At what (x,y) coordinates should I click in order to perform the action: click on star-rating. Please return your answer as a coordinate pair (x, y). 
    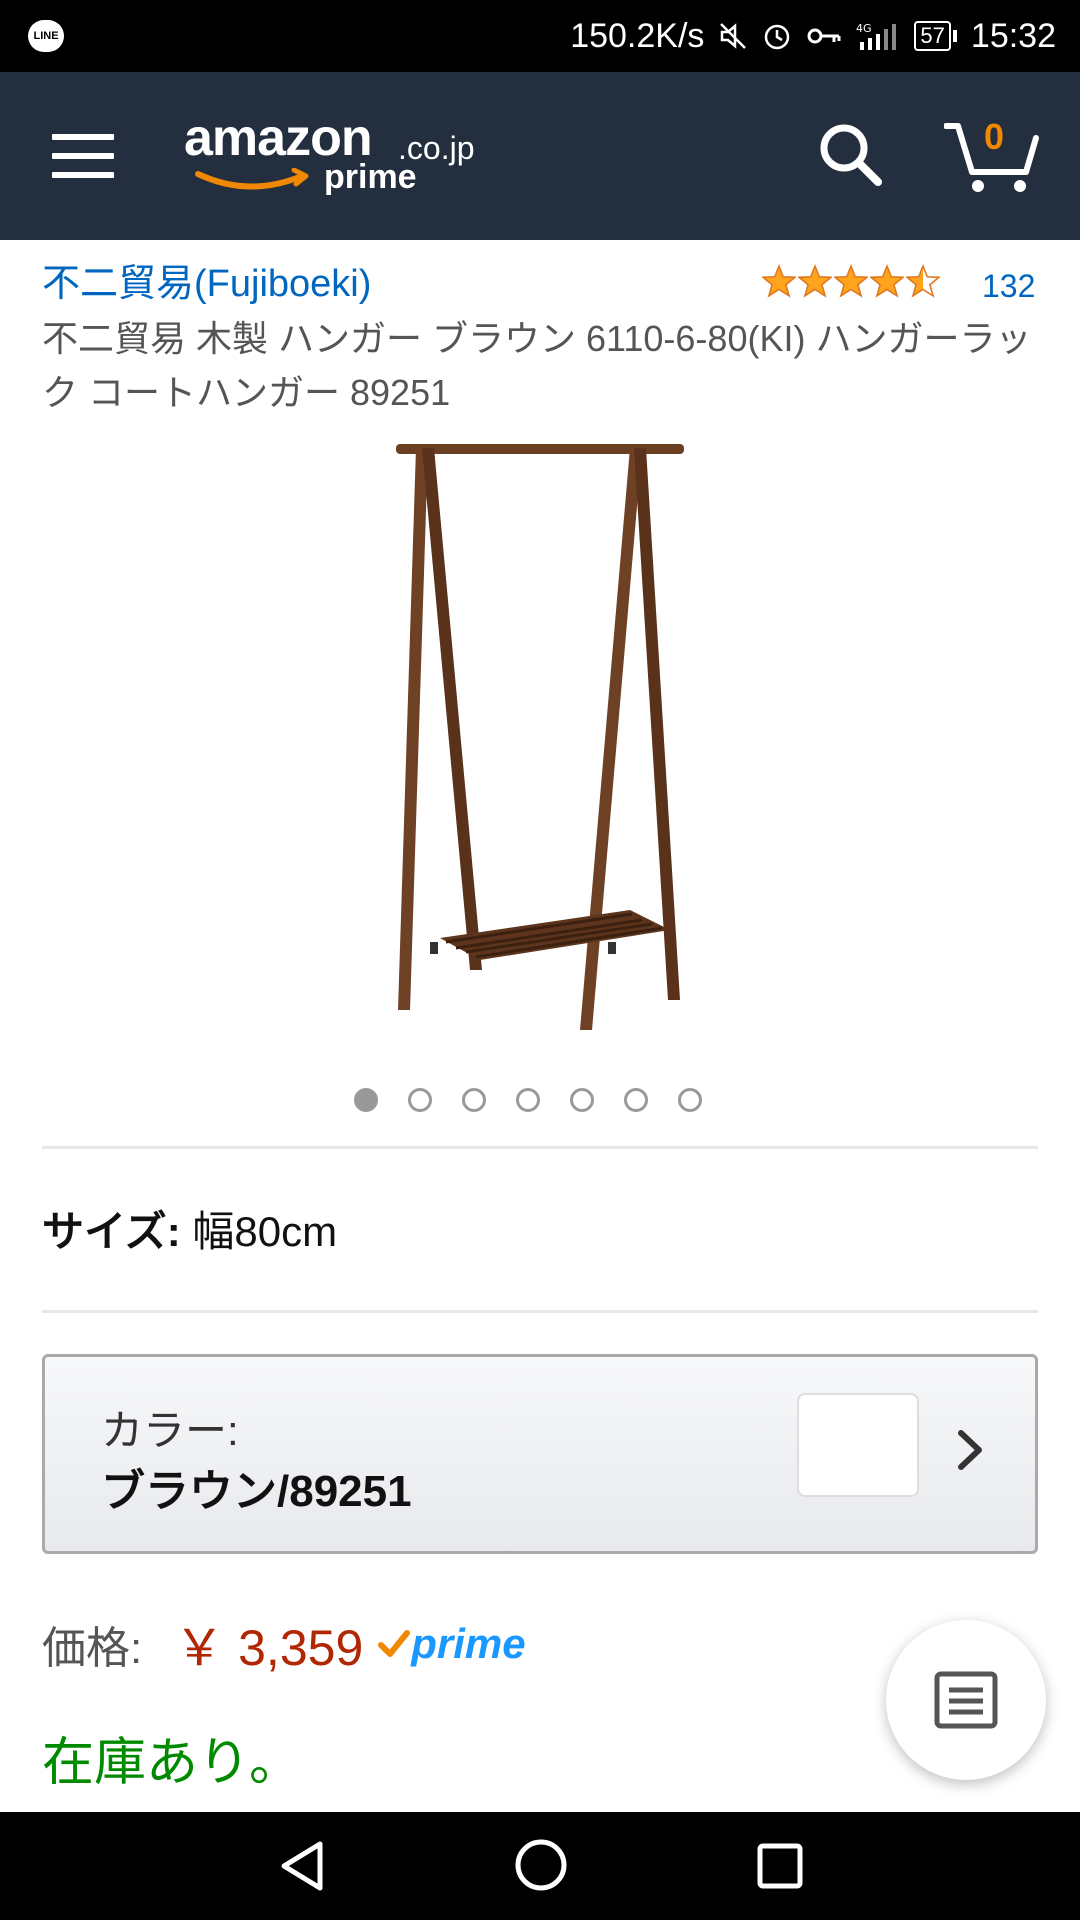
    Looking at the image, I should click on (851, 281).